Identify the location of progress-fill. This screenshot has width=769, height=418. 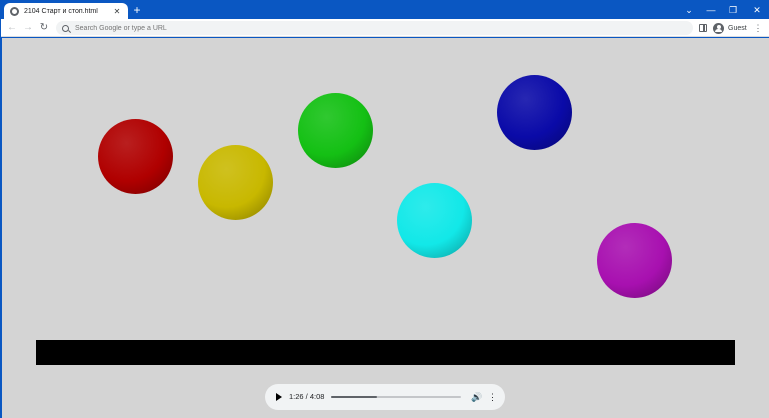
(354, 397).